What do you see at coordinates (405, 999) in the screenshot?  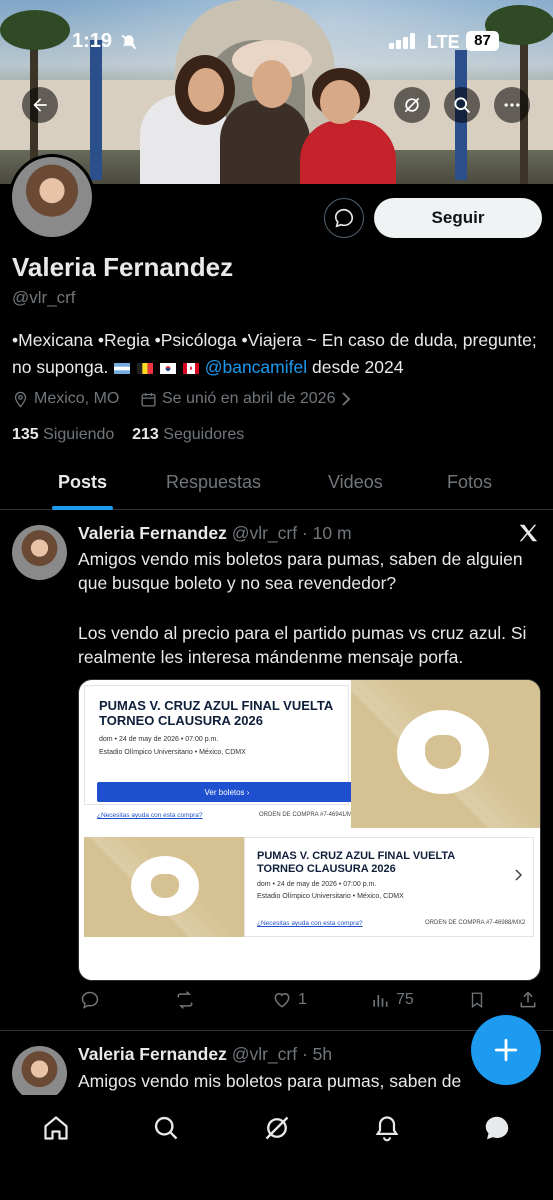 I see `views-count: 75` at bounding box center [405, 999].